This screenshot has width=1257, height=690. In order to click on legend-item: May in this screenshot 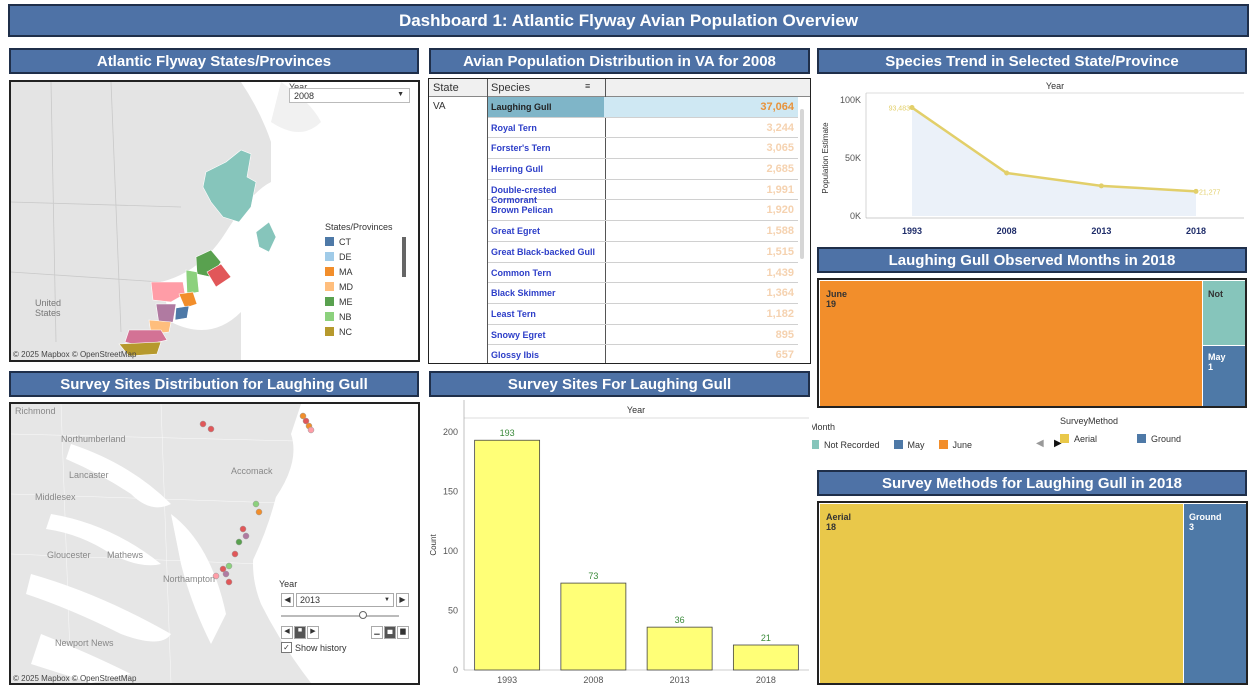, I will do `click(909, 444)`.